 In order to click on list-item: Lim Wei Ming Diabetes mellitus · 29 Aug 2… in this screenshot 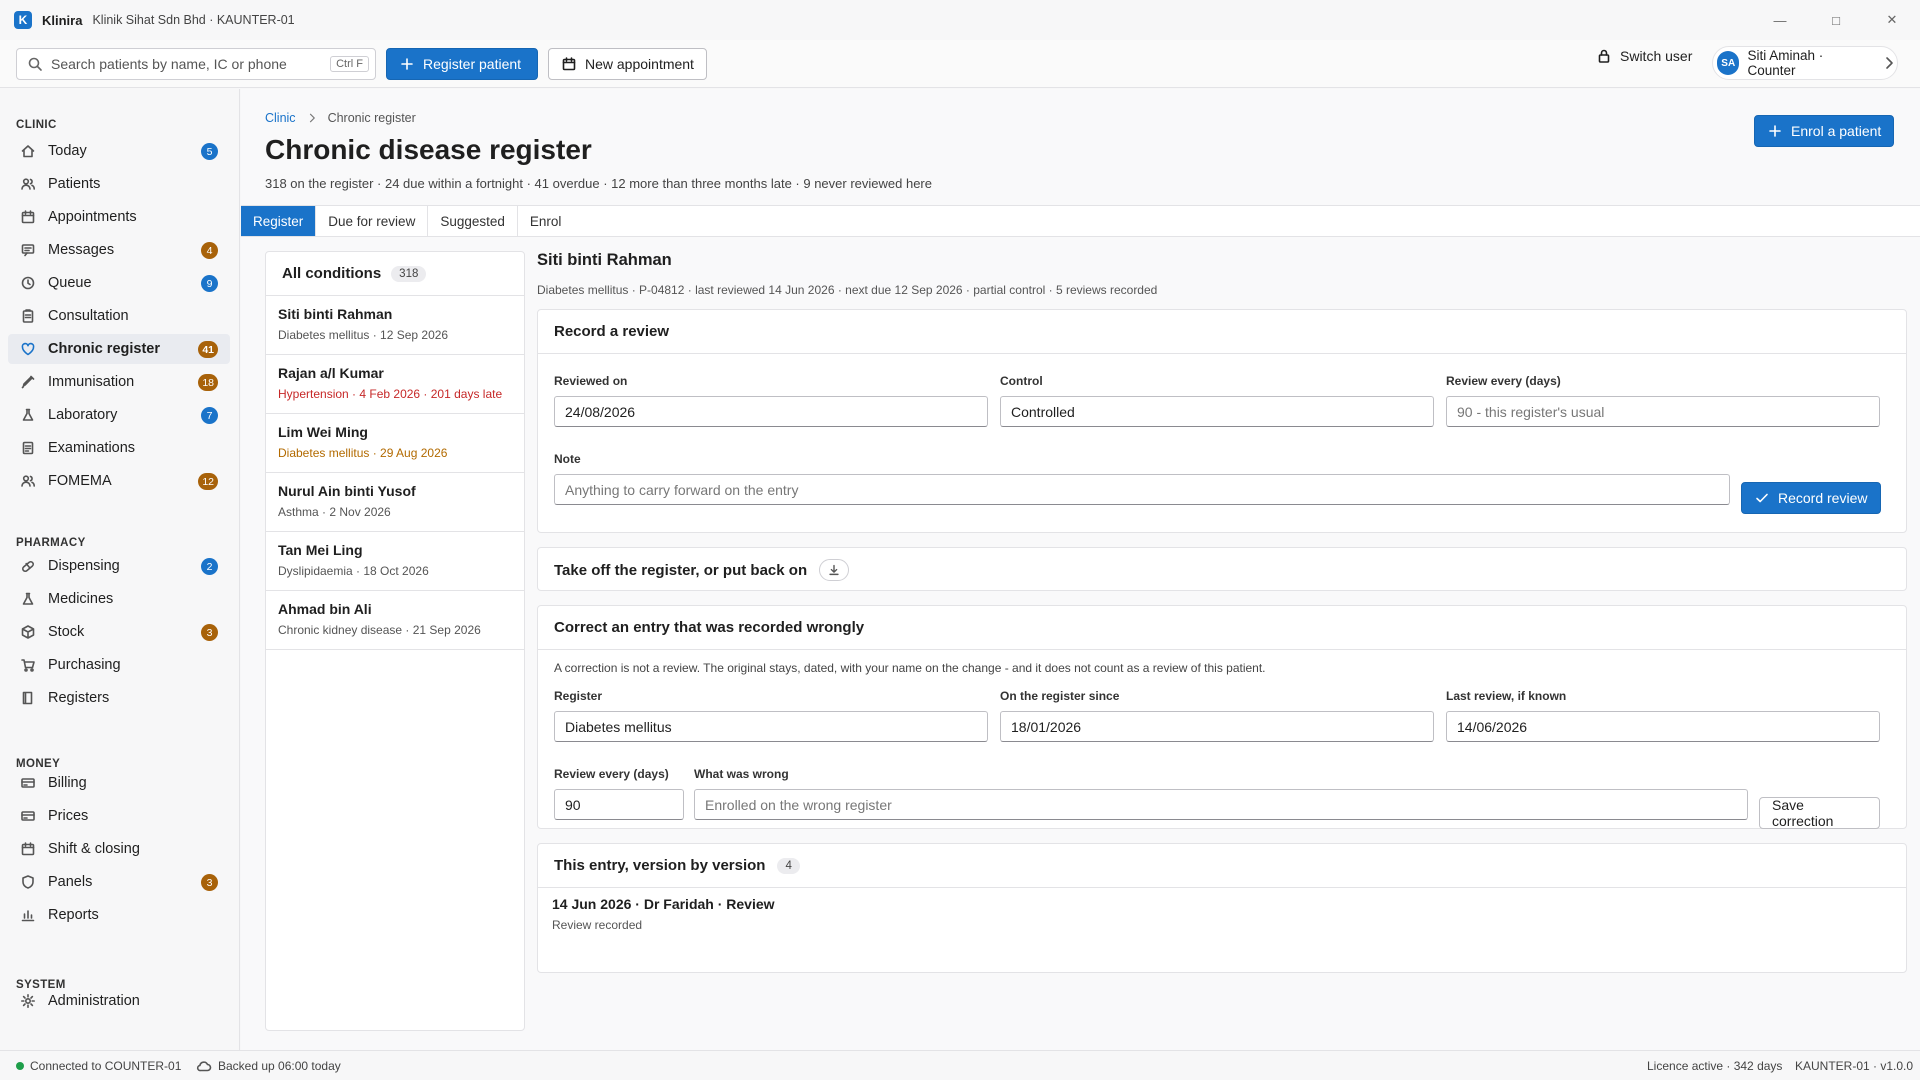, I will do `click(395, 443)`.